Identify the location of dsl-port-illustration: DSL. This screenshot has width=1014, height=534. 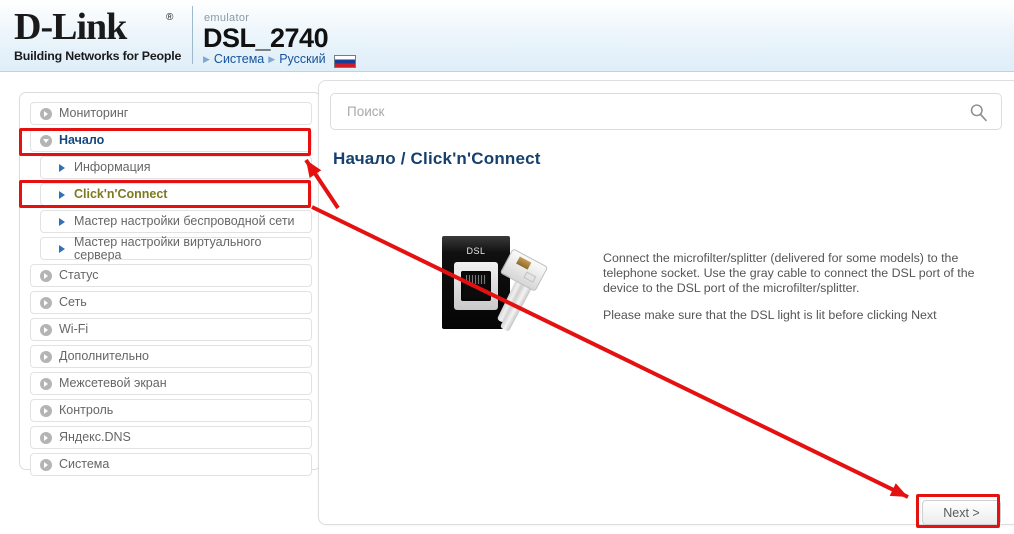
(522, 291).